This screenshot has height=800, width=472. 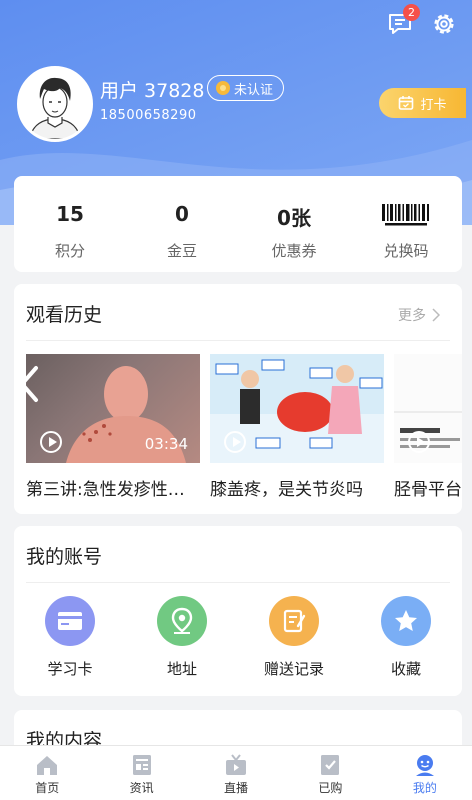 I want to click on section-title: 观看历史, so click(x=64, y=315).